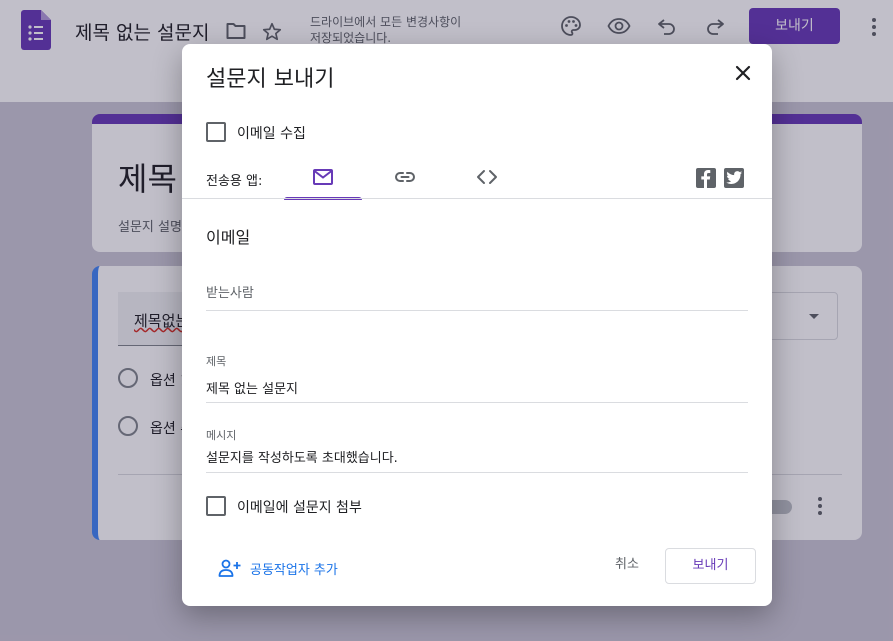 Image resolution: width=893 pixels, height=641 pixels. What do you see at coordinates (294, 570) in the screenshot?
I see `add-collaborators-label: 공동작업자 추가` at bounding box center [294, 570].